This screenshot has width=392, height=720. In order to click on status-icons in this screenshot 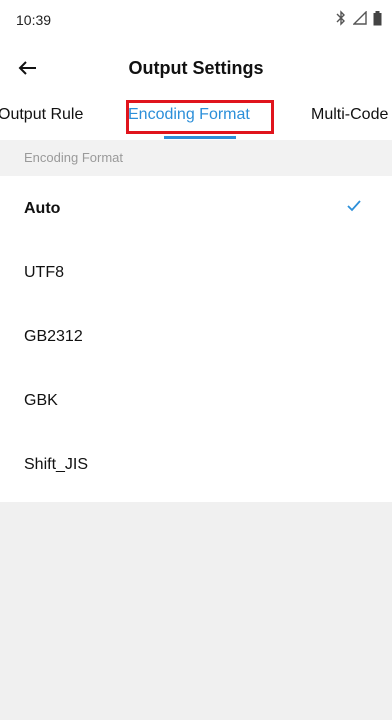, I will do `click(358, 18)`.